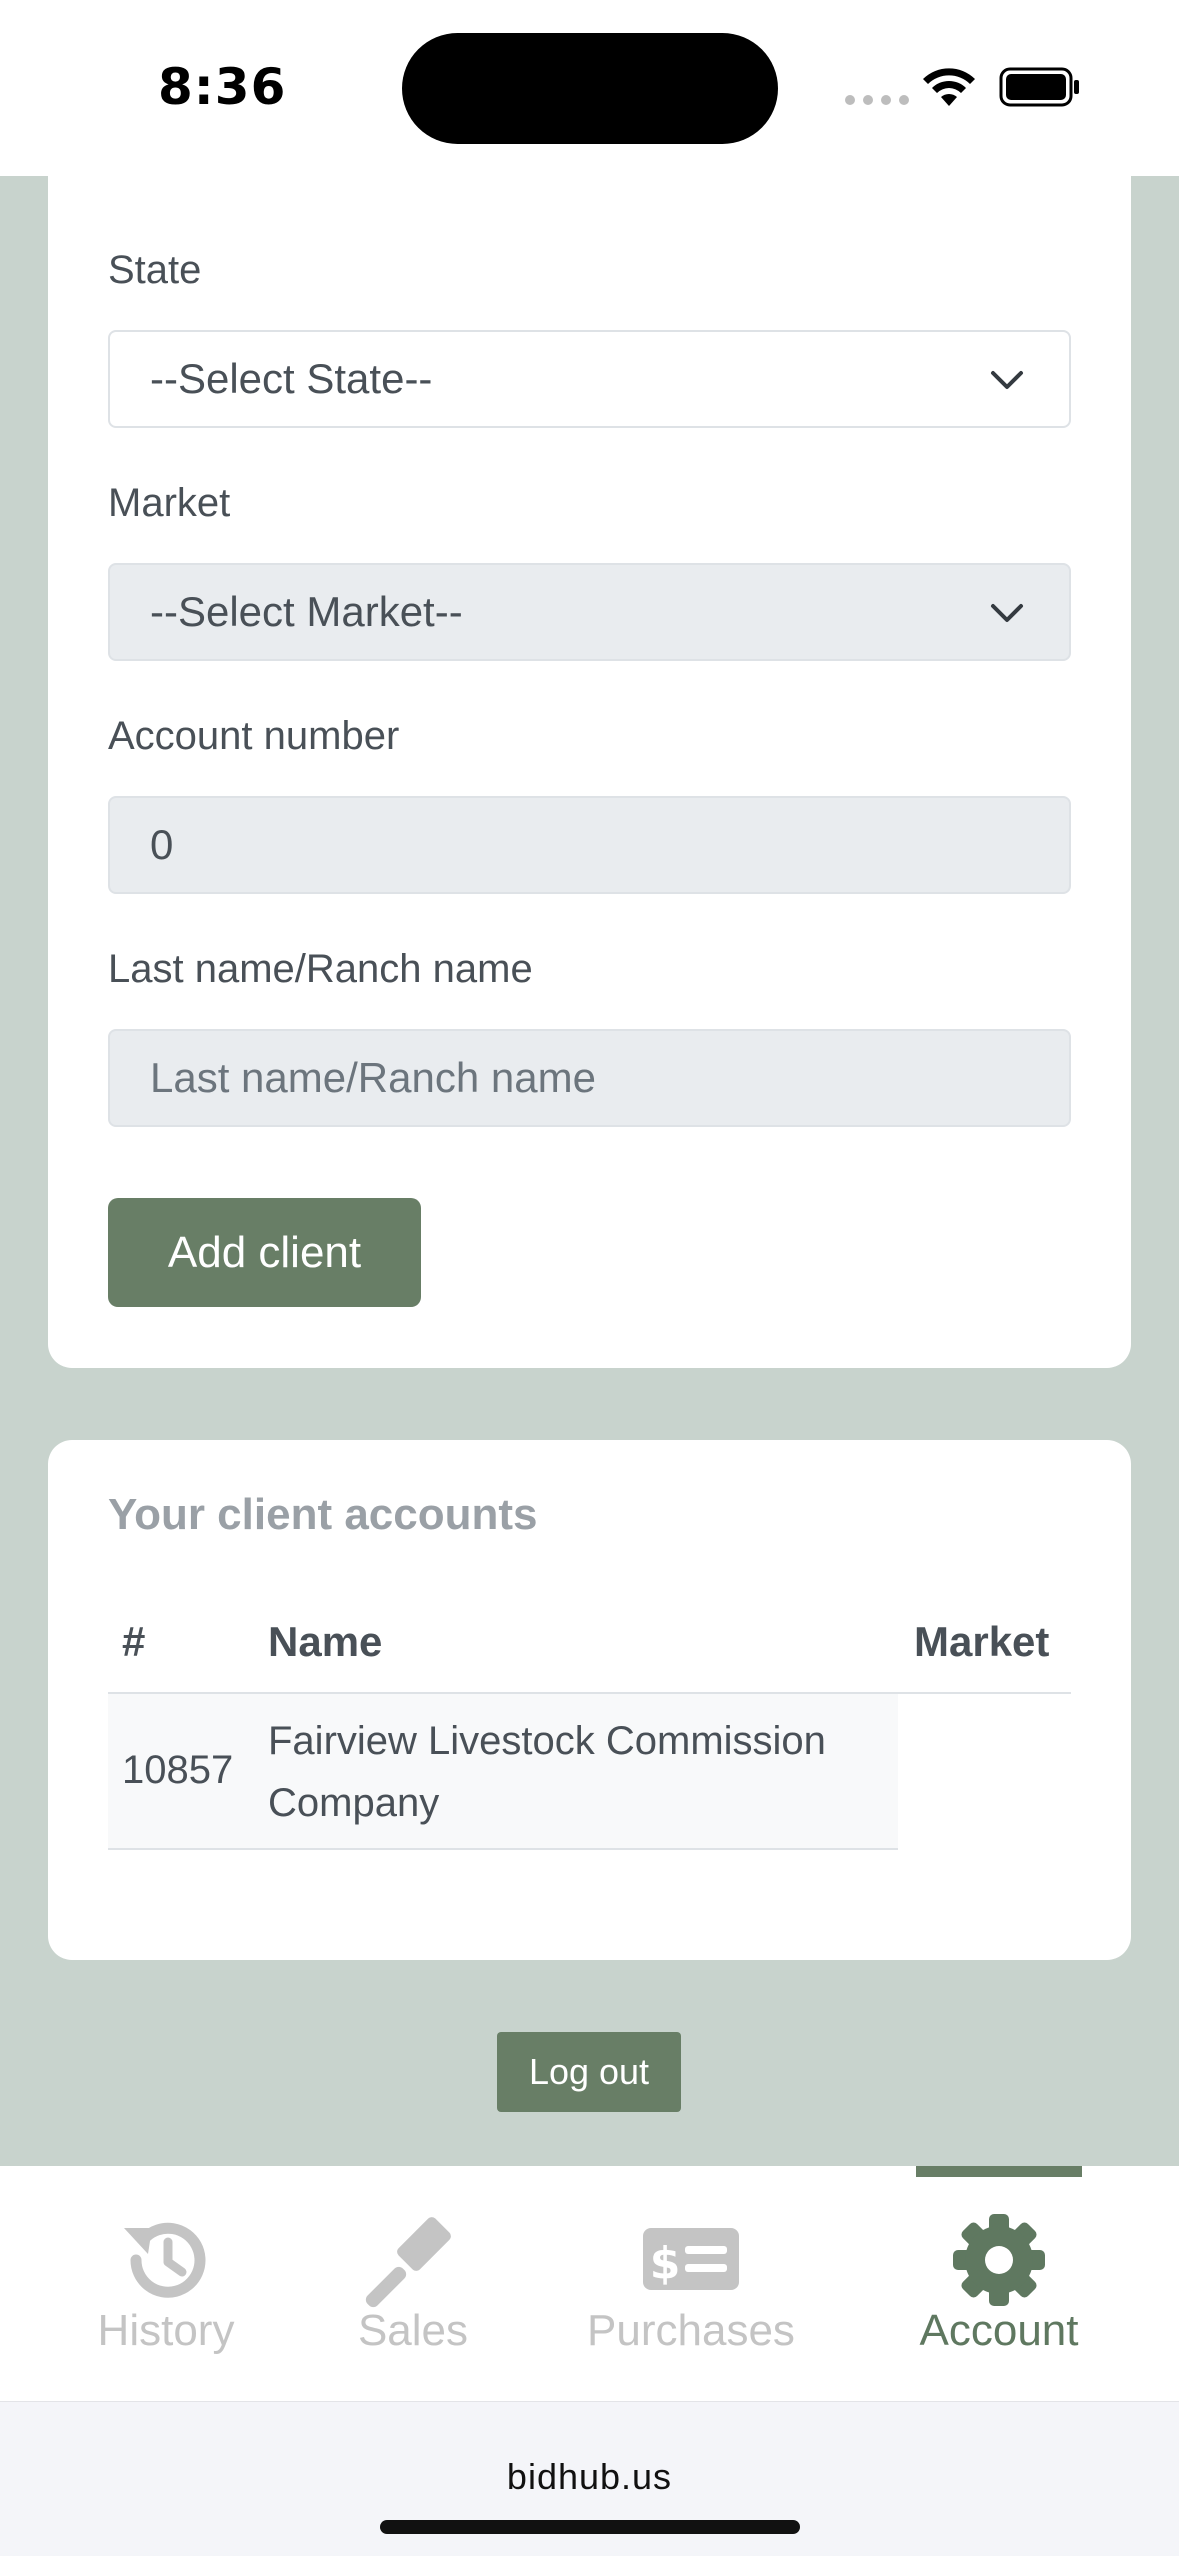  What do you see at coordinates (999, 2260) in the screenshot?
I see `gear-icon` at bounding box center [999, 2260].